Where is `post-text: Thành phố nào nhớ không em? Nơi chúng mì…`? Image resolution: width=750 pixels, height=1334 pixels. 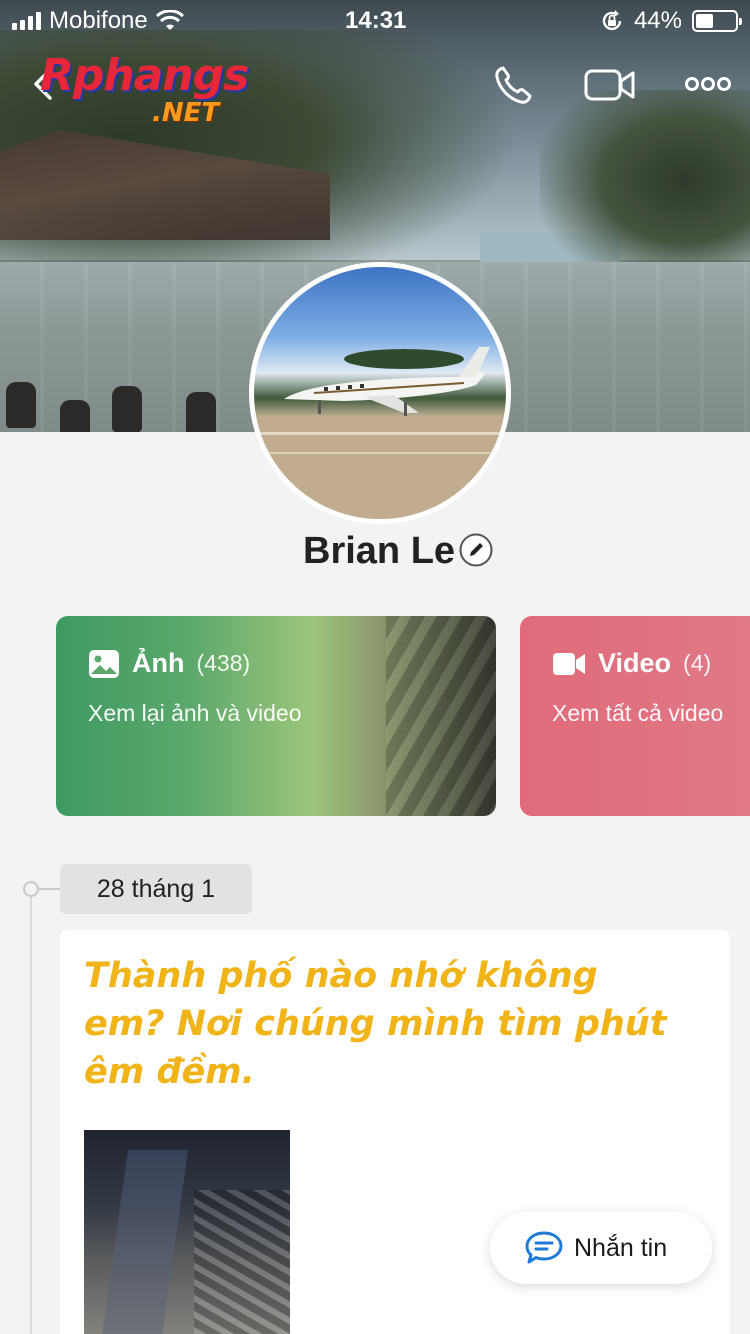
post-text: Thành phố nào nhớ không em? Nơi chúng mì… is located at coordinates (375, 1024).